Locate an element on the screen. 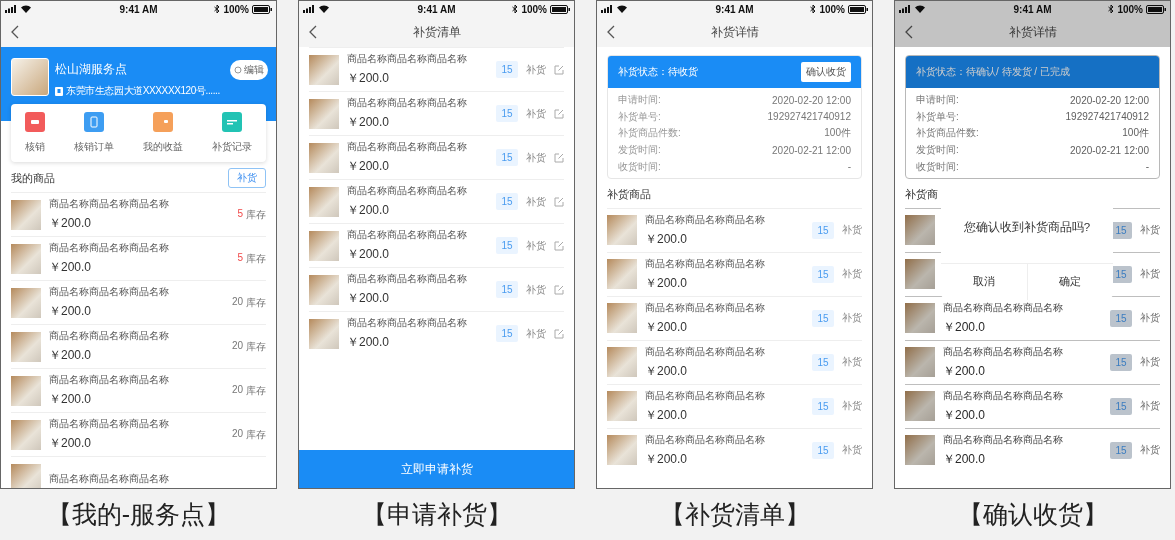 The image size is (1175, 540). signal-icon is located at coordinates (309, 9).